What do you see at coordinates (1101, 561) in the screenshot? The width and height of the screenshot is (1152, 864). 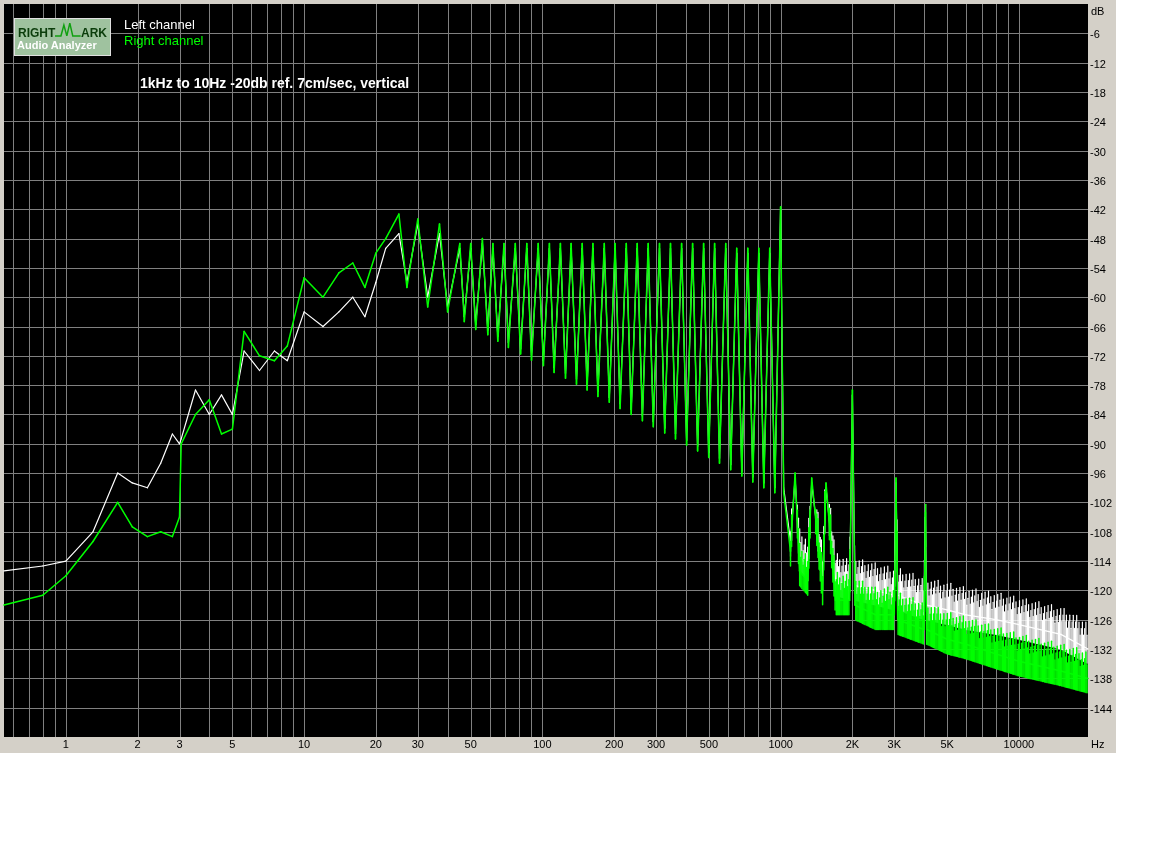 I see `y-tick-label: -114` at bounding box center [1101, 561].